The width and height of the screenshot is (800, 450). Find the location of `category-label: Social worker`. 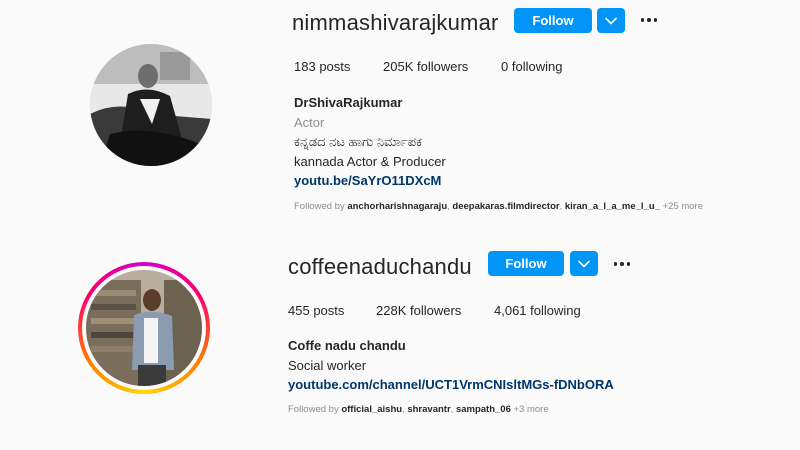

category-label: Social worker is located at coordinates (327, 365).